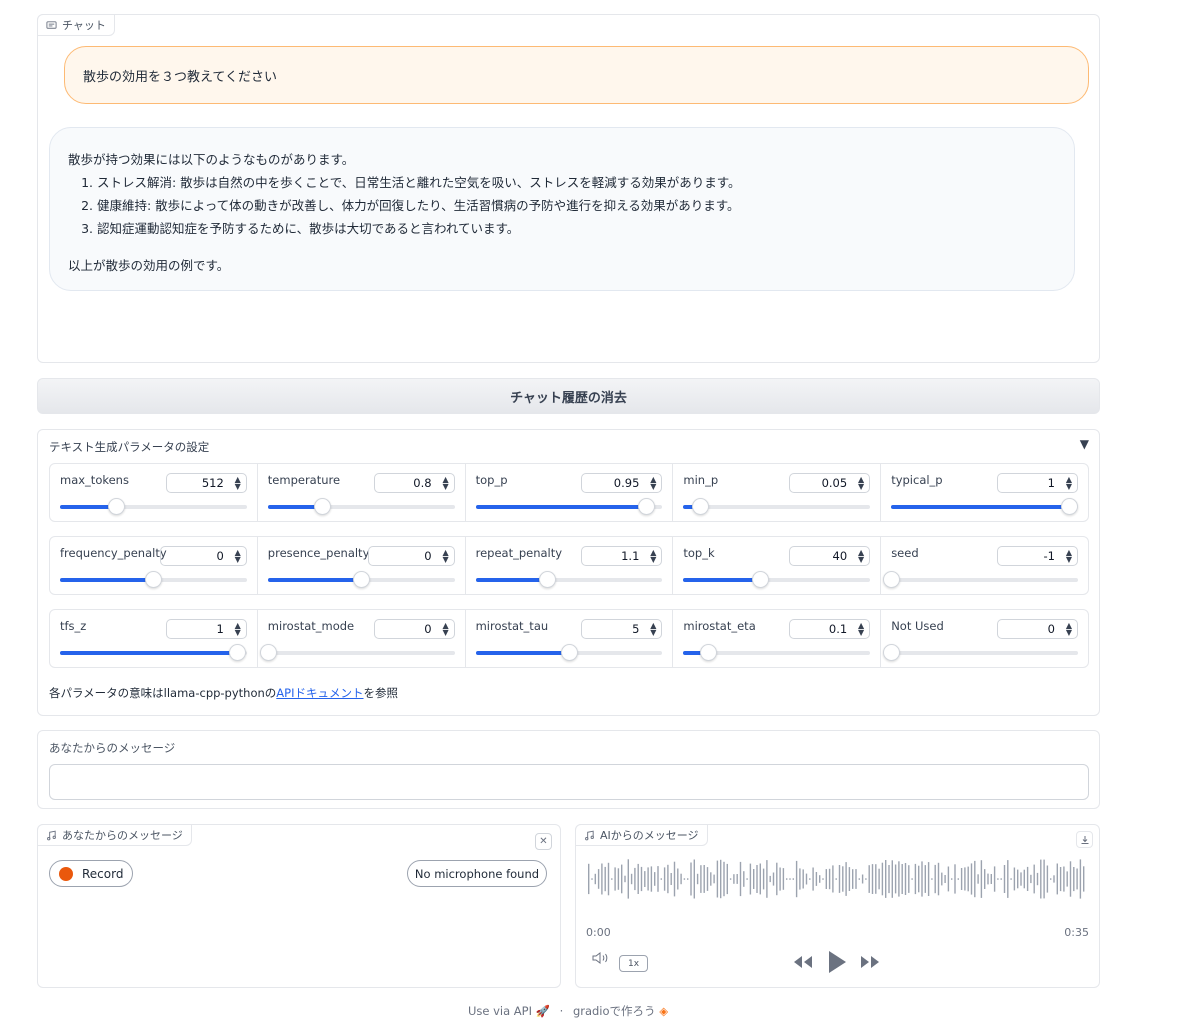  What do you see at coordinates (837, 962) in the screenshot?
I see `play-icon` at bounding box center [837, 962].